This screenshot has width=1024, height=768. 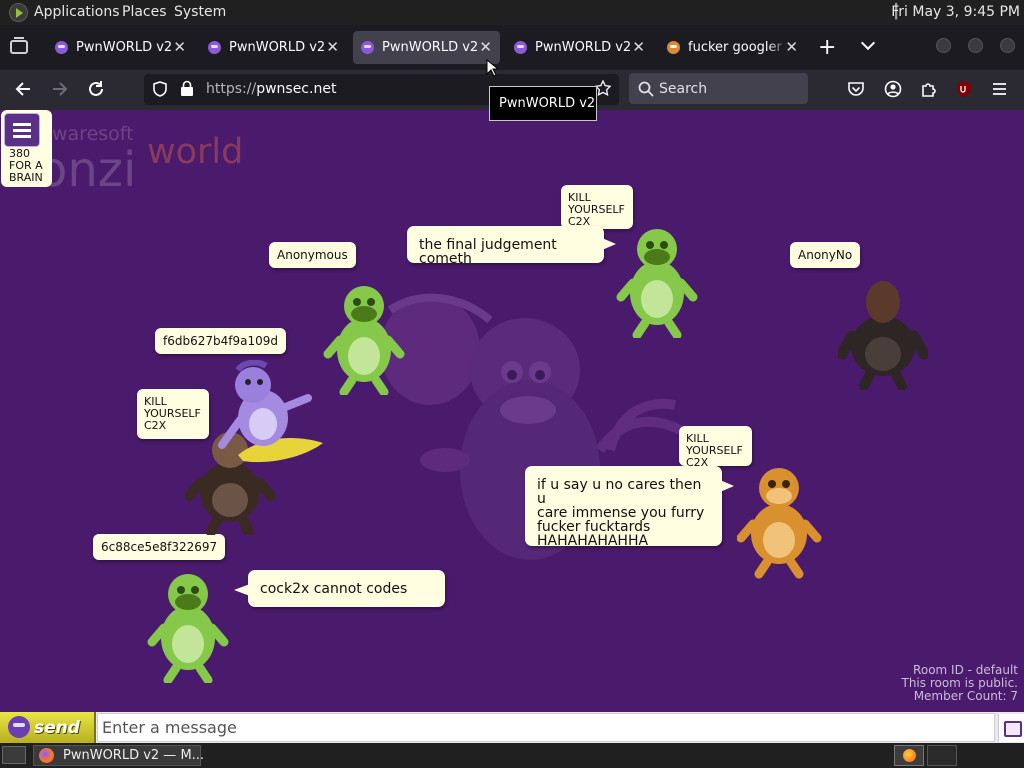 I want to click on tab-tooltip: PwnWORLD v2, so click(x=543, y=103).